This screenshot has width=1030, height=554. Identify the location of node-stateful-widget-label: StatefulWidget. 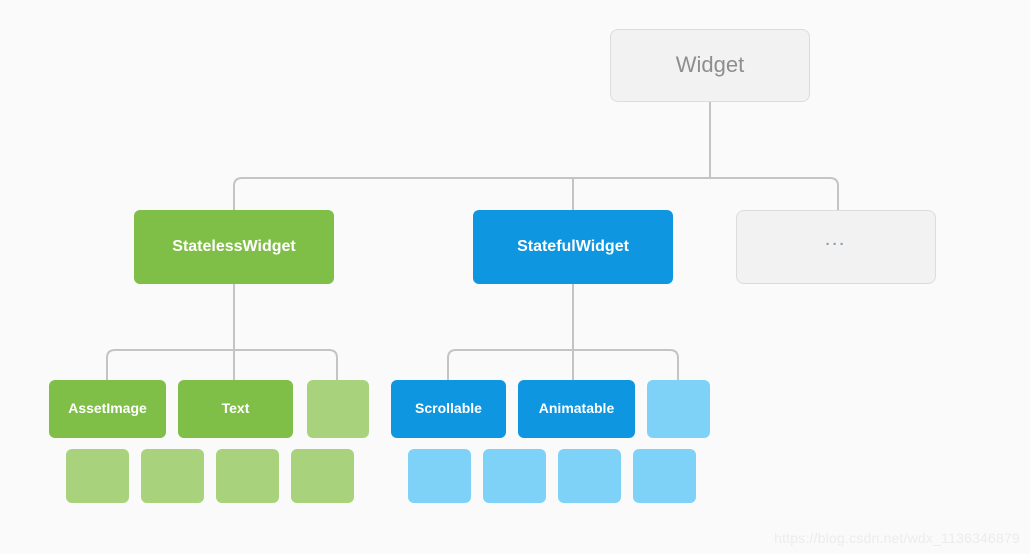
(573, 247).